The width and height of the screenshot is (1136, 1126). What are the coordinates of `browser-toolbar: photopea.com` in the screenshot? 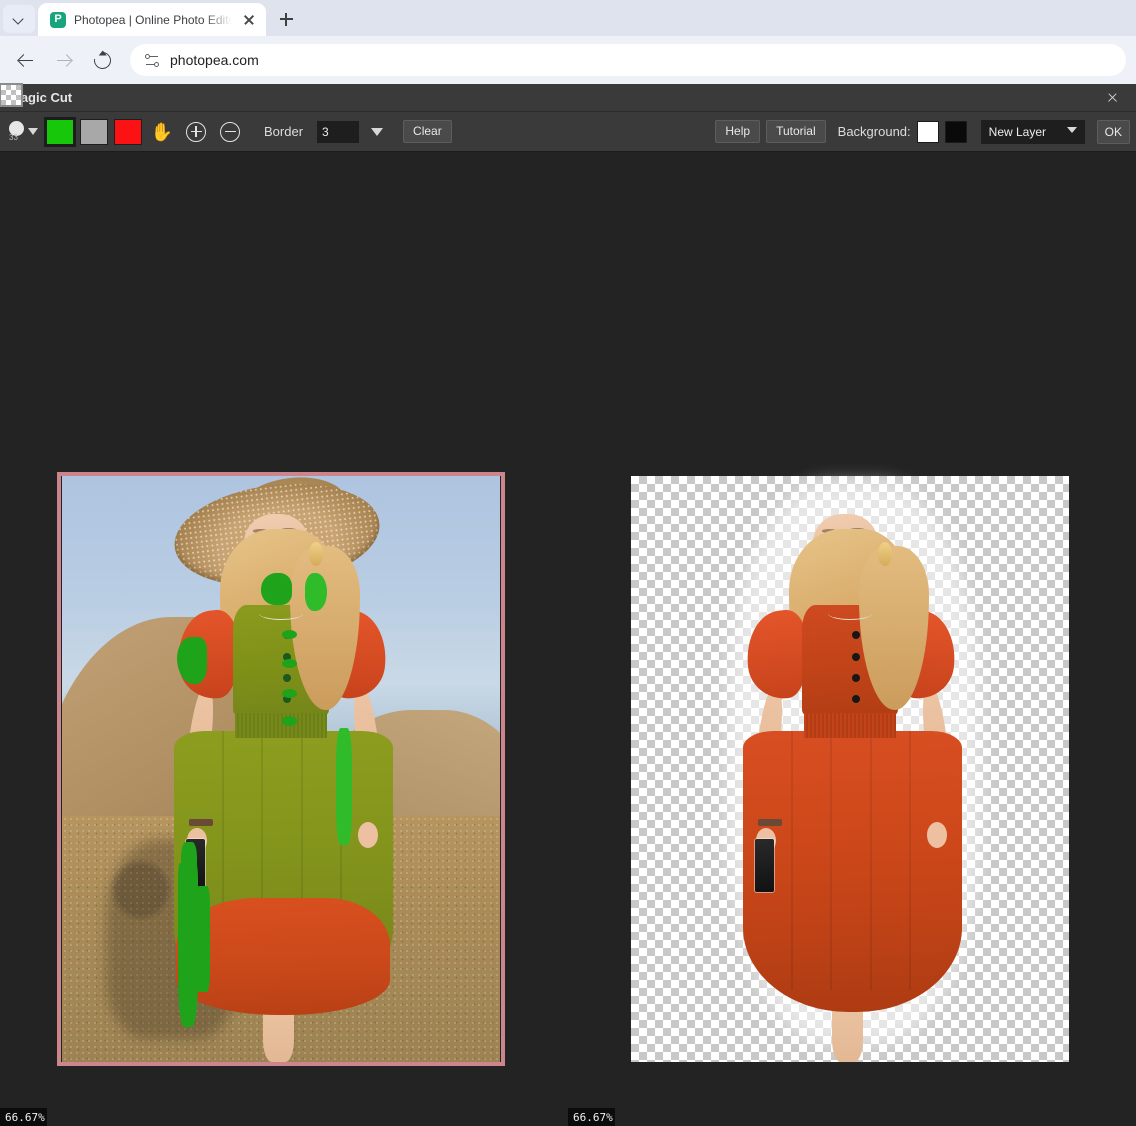 It's located at (568, 60).